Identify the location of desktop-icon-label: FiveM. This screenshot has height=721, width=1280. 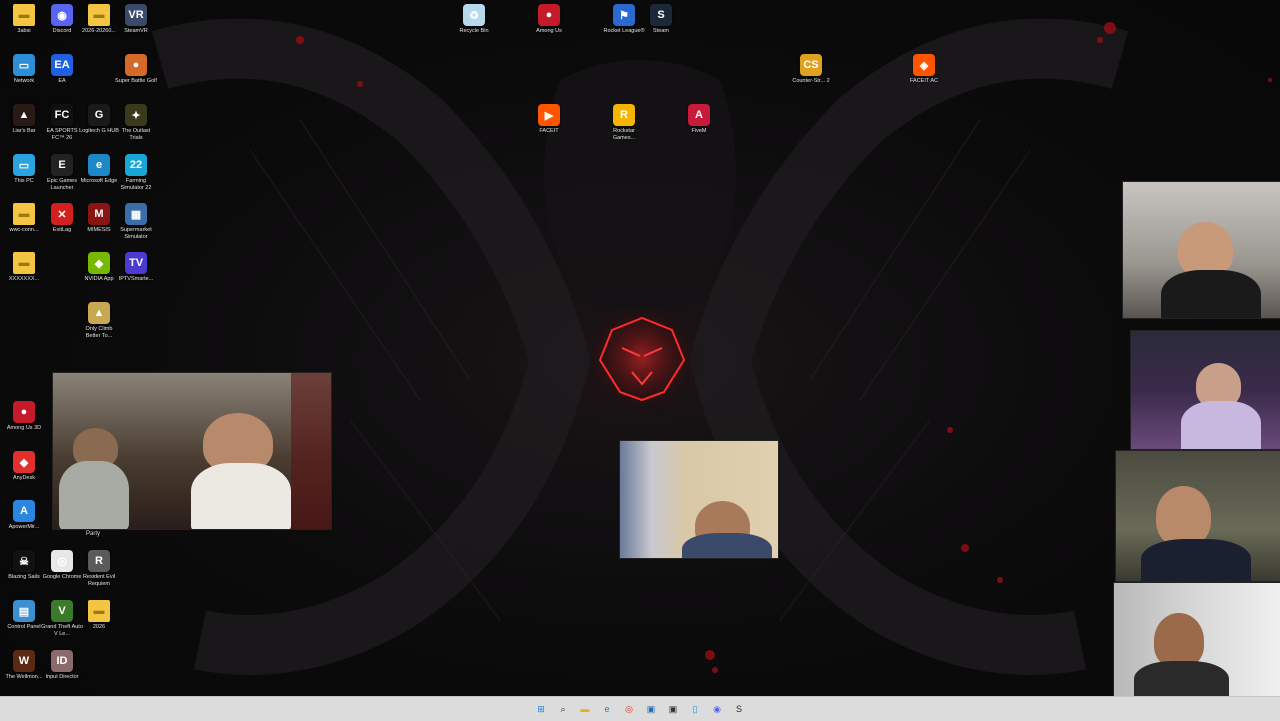
(699, 131).